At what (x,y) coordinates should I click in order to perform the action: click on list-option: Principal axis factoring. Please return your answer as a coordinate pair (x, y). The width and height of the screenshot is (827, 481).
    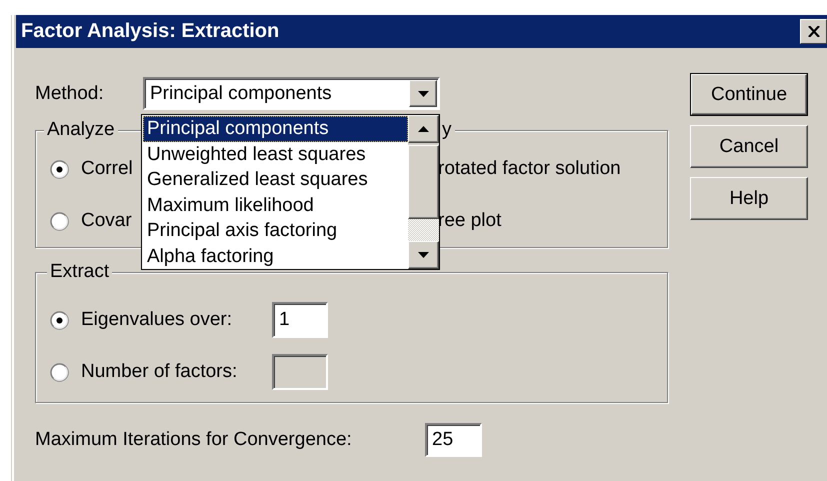
    Looking at the image, I should click on (275, 231).